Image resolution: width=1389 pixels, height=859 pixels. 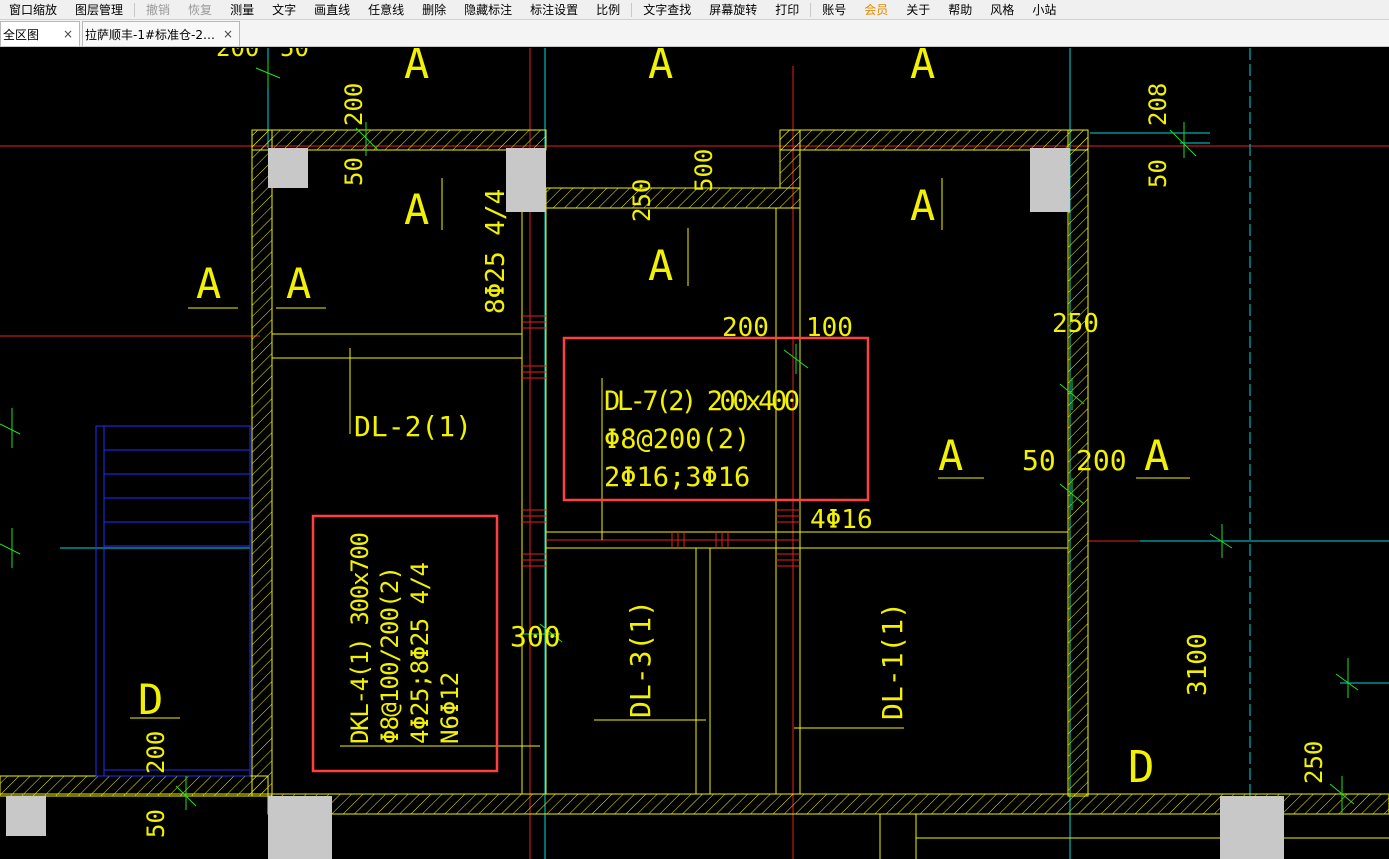 I want to click on rebar-note: 4Φ16, so click(x=841, y=520).